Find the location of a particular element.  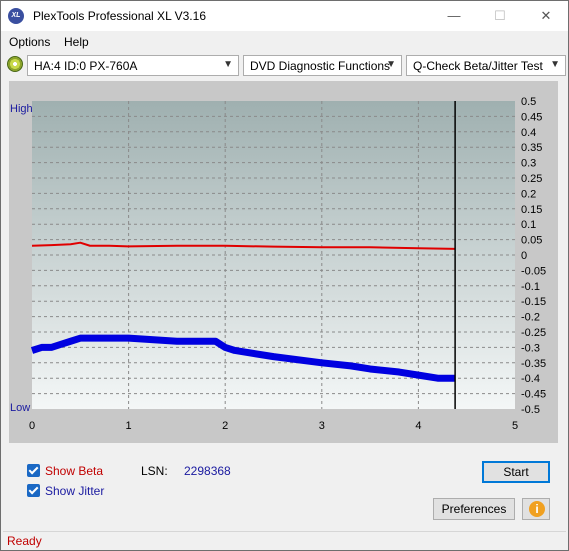

drive-select-value: HA:4 ID:0 PX-760A is located at coordinates (86, 66).